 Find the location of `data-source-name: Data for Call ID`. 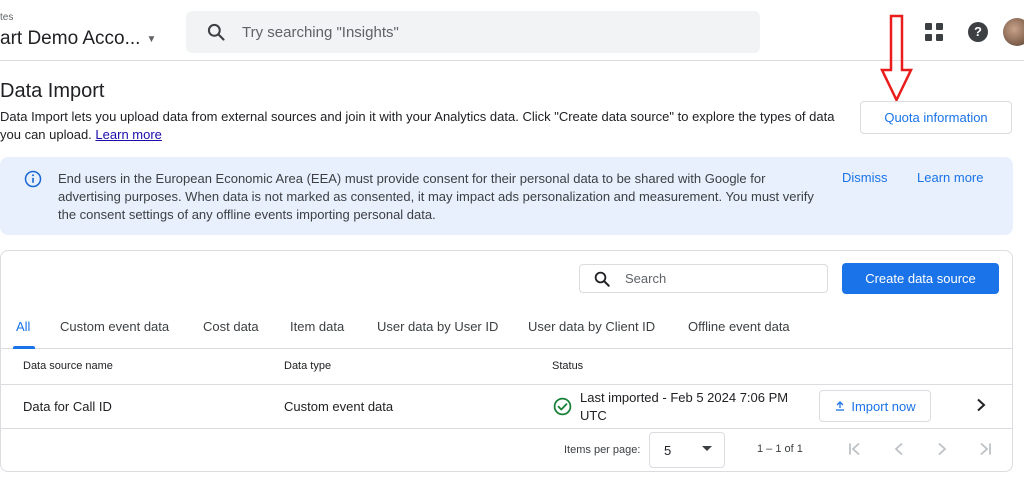

data-source-name: Data for Call ID is located at coordinates (67, 406).